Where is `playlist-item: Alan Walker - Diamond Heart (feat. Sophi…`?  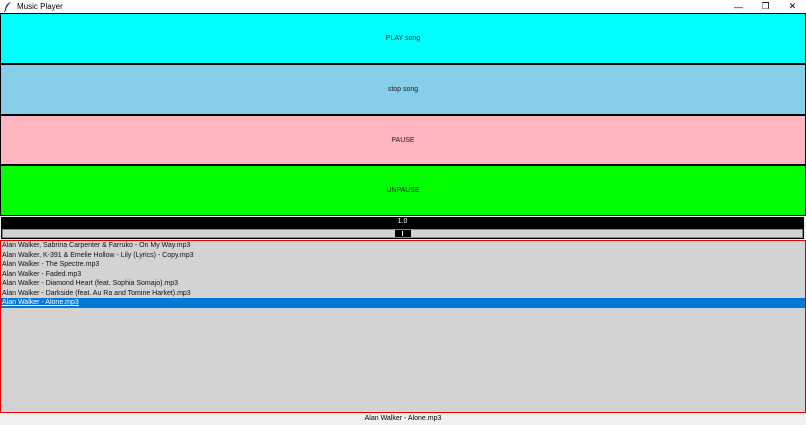
playlist-item: Alan Walker - Diamond Heart (feat. Sophi… is located at coordinates (403, 284).